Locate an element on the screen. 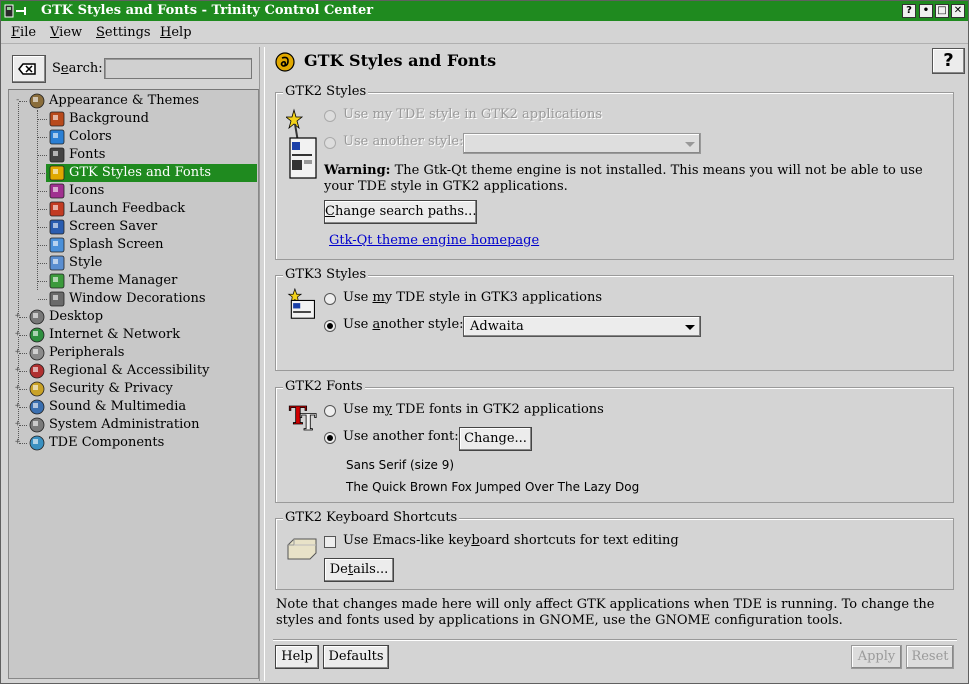 The image size is (969, 684). sidebar-item-peripherals: + Peripherals is located at coordinates (132, 353).